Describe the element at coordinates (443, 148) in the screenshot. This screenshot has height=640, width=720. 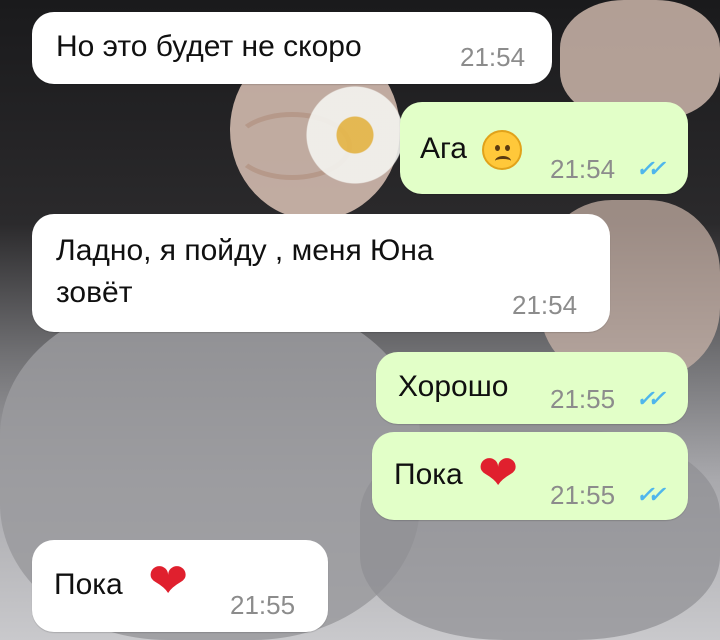
I see `message-text: Ага` at that location.